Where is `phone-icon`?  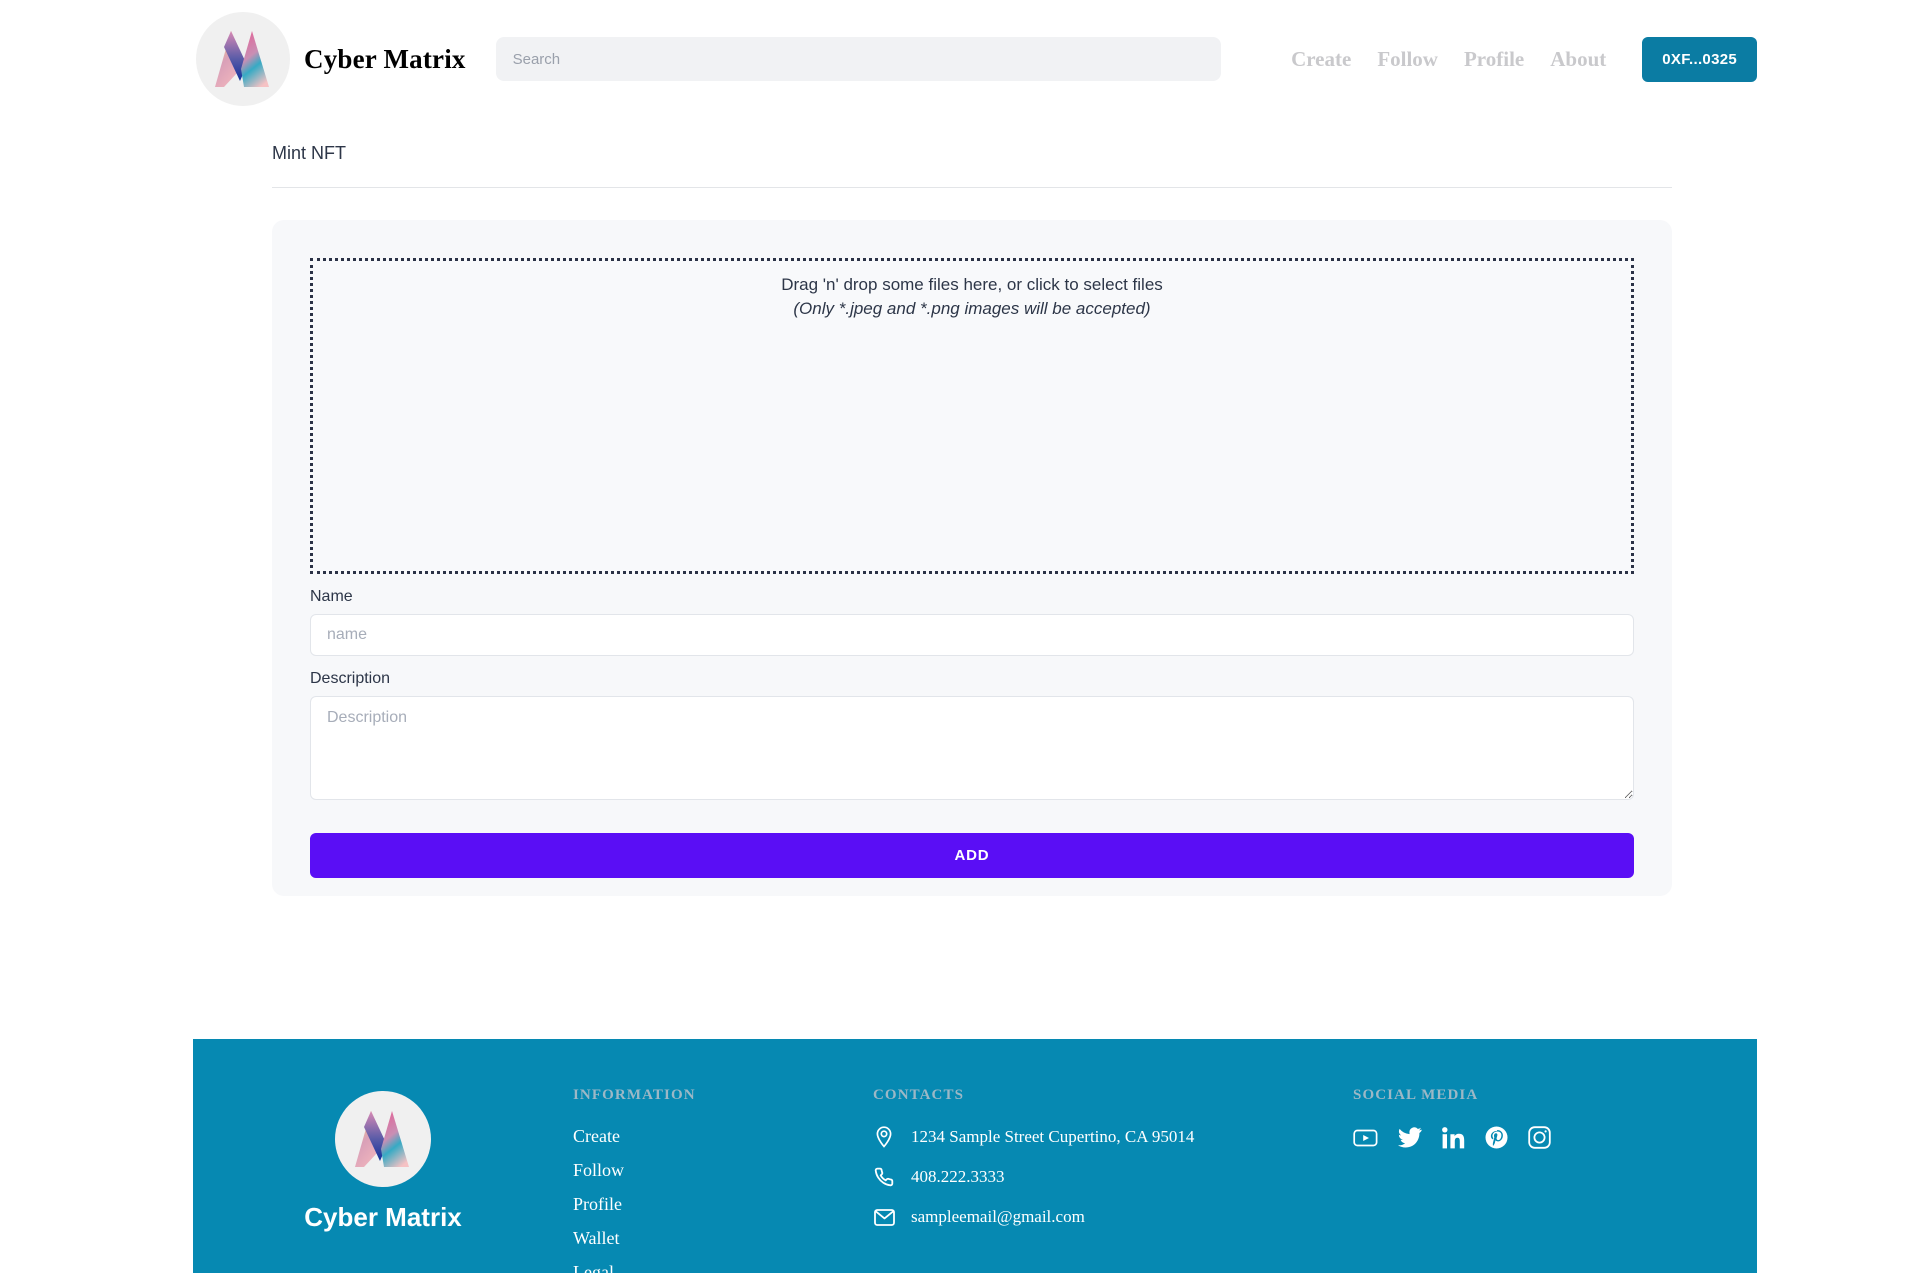
phone-icon is located at coordinates (884, 1177).